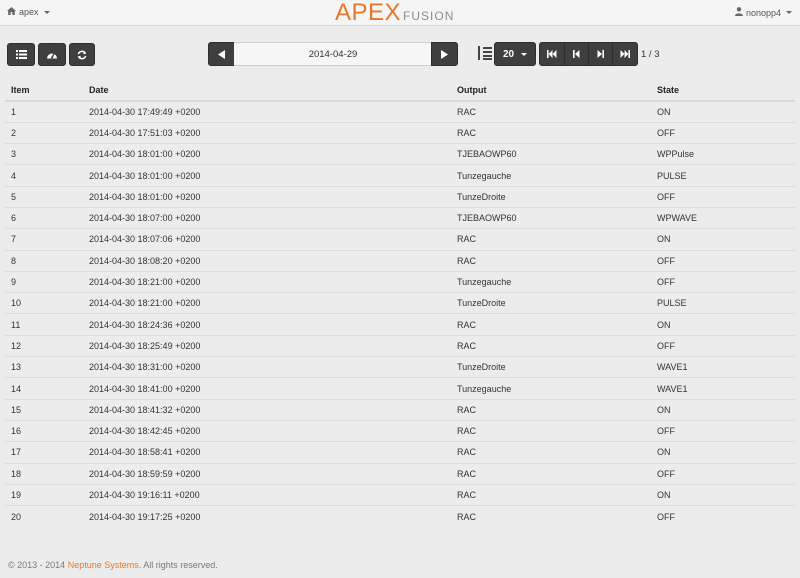  I want to click on page-size-dropdown: 20, so click(515, 54).